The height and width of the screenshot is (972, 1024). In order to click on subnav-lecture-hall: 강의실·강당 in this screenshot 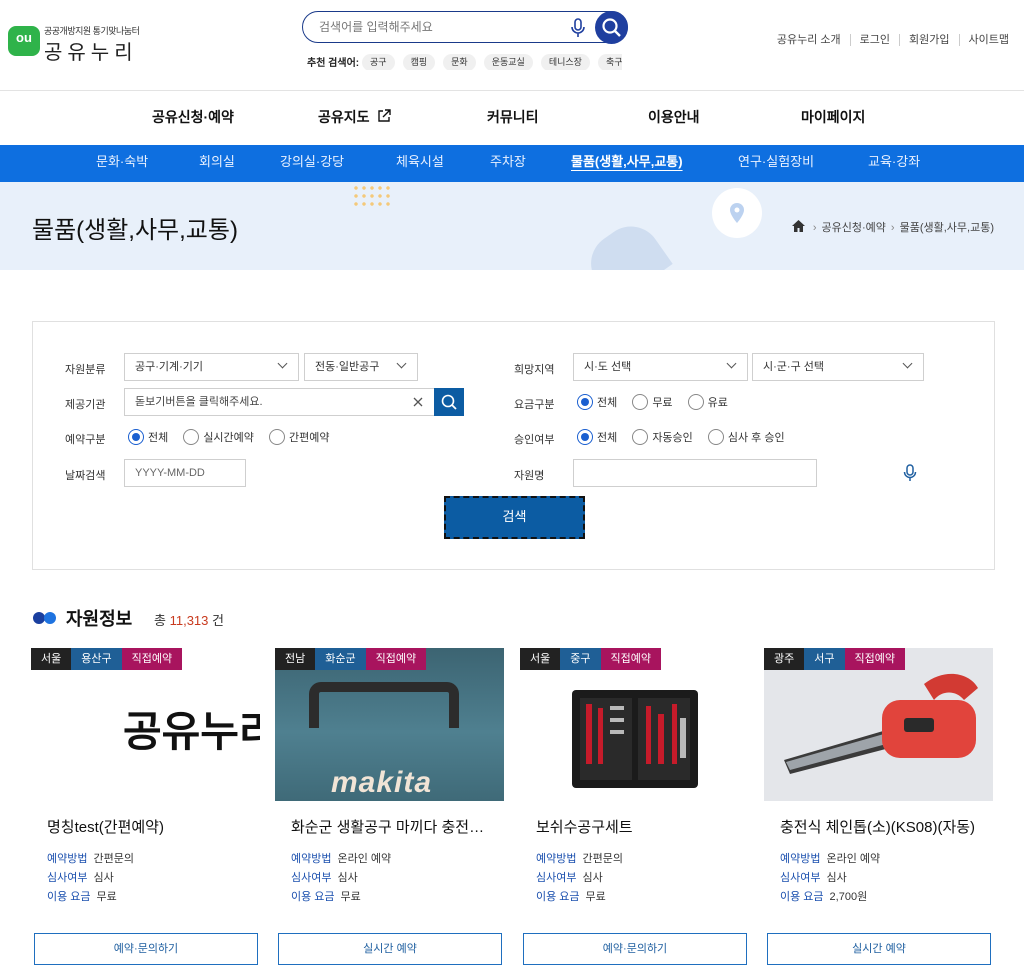, I will do `click(312, 161)`.